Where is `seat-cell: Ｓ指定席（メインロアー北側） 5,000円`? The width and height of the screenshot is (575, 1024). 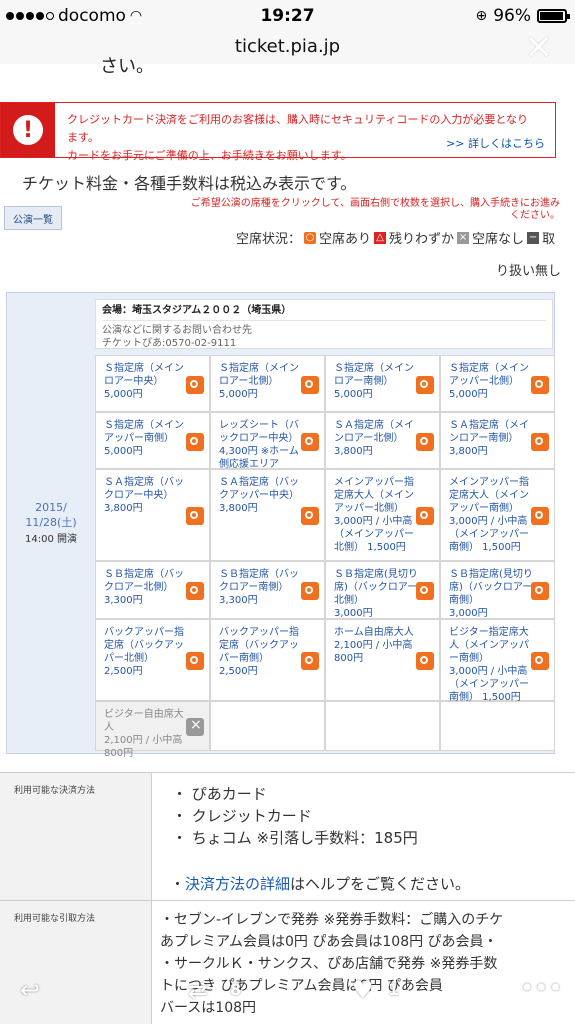
seat-cell: Ｓ指定席（メインロアー北側） 5,000円 is located at coordinates (267, 383).